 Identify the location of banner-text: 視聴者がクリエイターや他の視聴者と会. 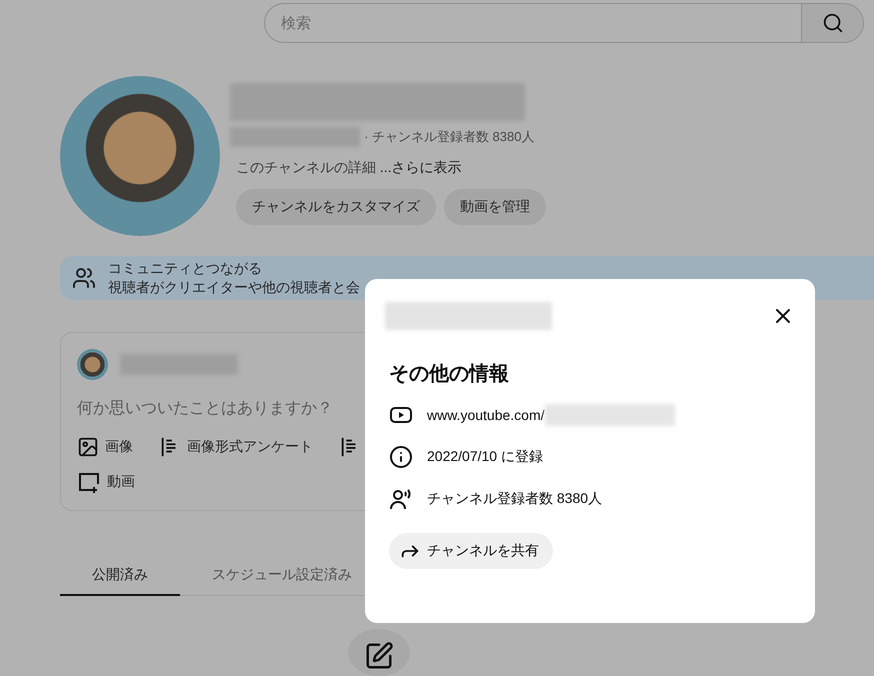
(234, 287).